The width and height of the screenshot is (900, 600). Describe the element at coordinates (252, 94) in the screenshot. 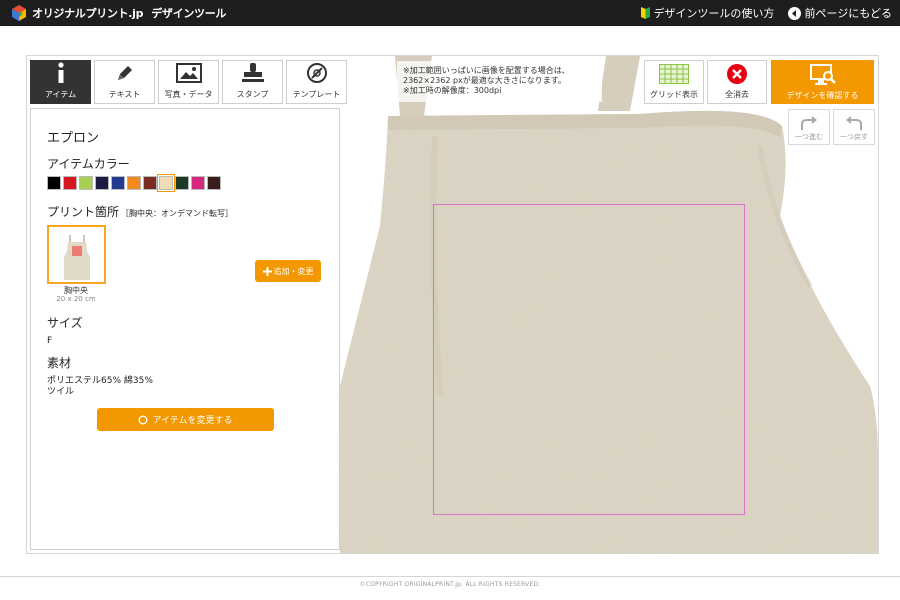

I see `tab-stamp-label: スタンプ` at that location.